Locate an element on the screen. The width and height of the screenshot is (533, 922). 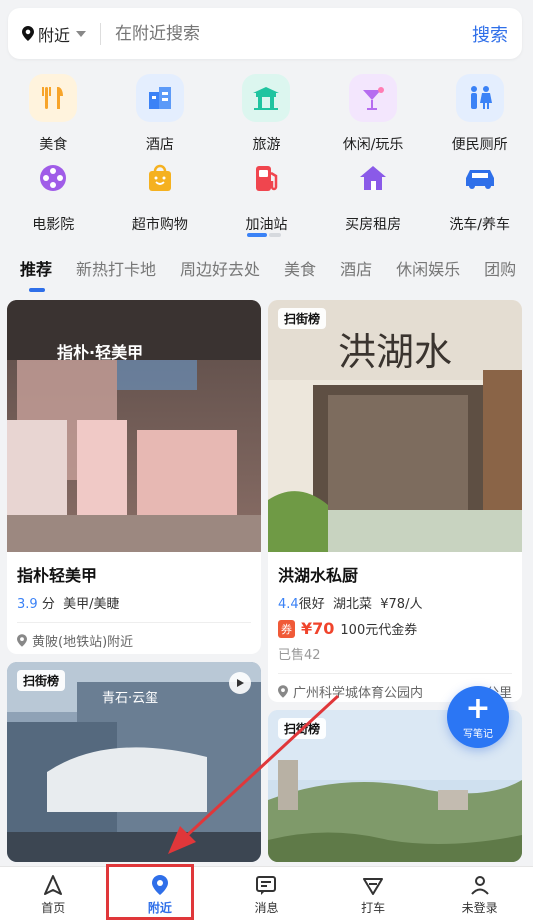
coupon-desc: 100元代金券 is located at coordinates (379, 630).